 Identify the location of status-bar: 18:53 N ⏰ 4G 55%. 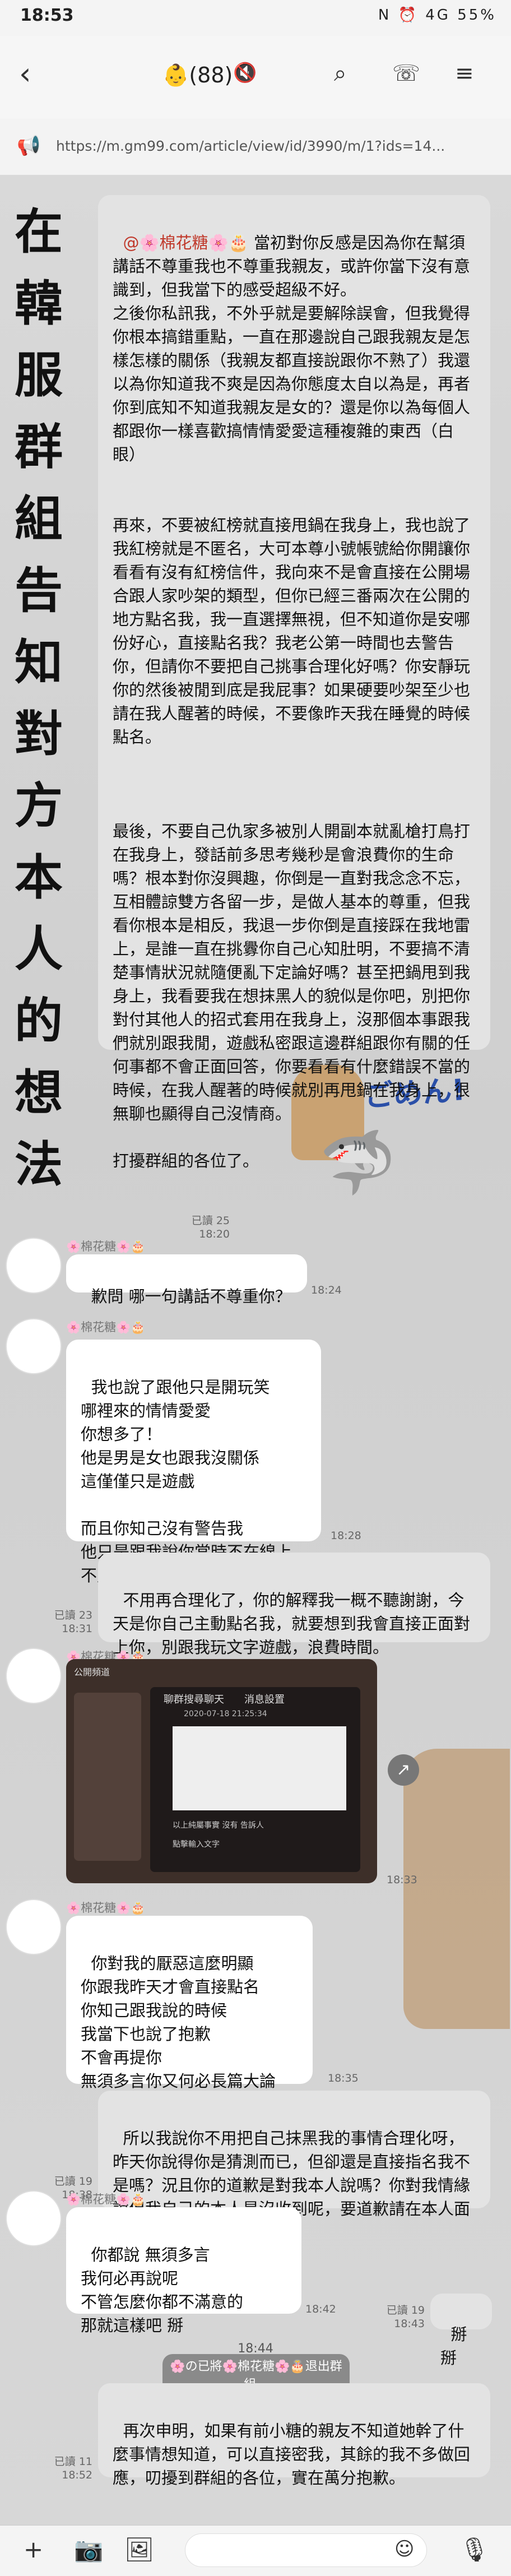
(256, 18).